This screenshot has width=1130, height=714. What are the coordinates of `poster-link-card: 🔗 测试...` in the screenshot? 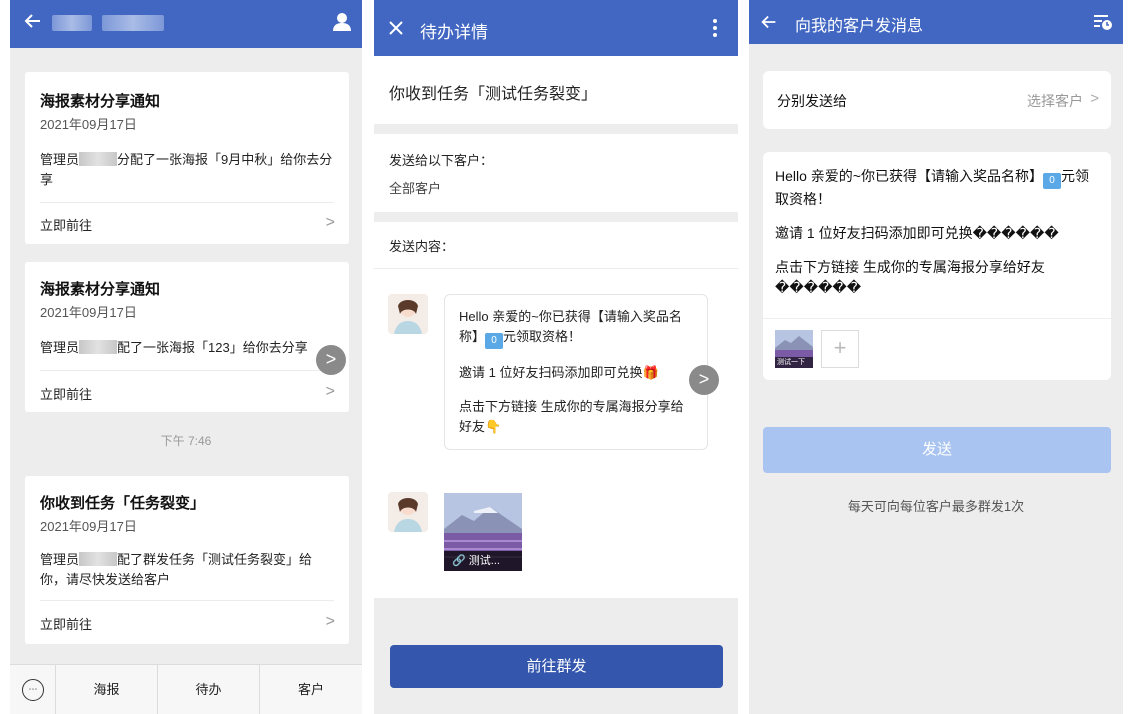 It's located at (483, 532).